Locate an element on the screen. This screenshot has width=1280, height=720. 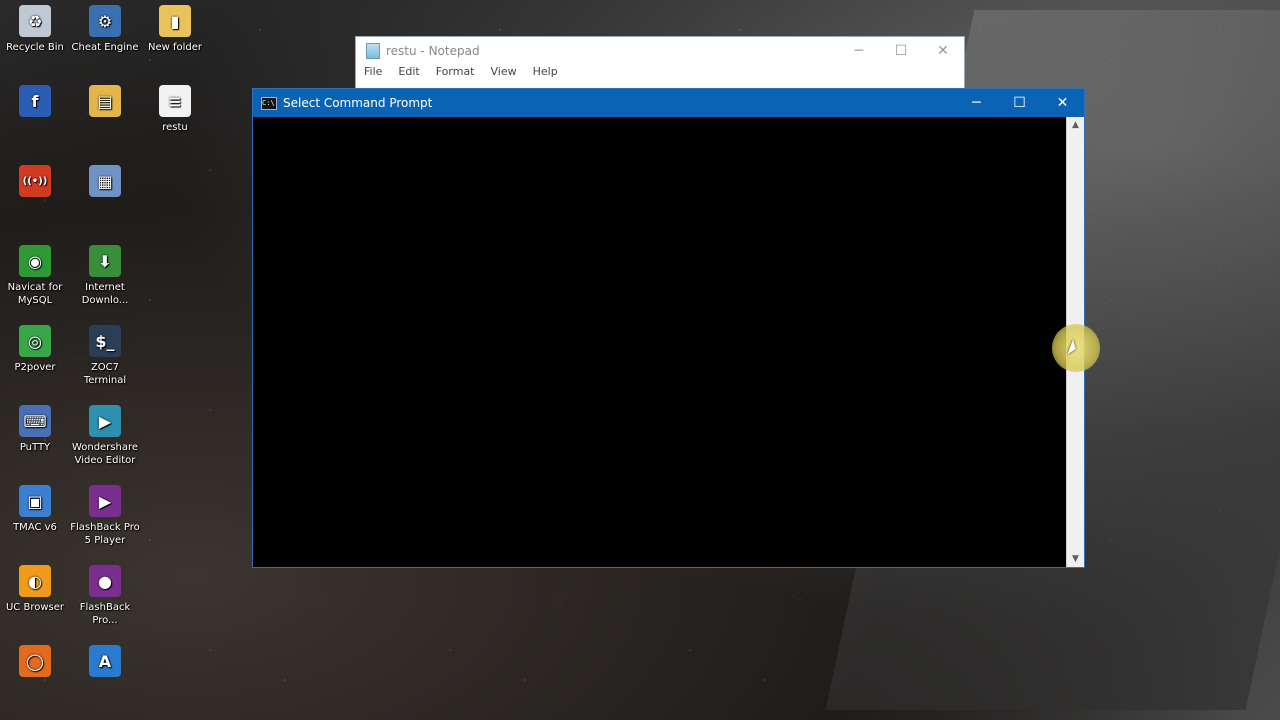
desktop-shortcut: ⚙ Cheat Engine is located at coordinates (105, 29).